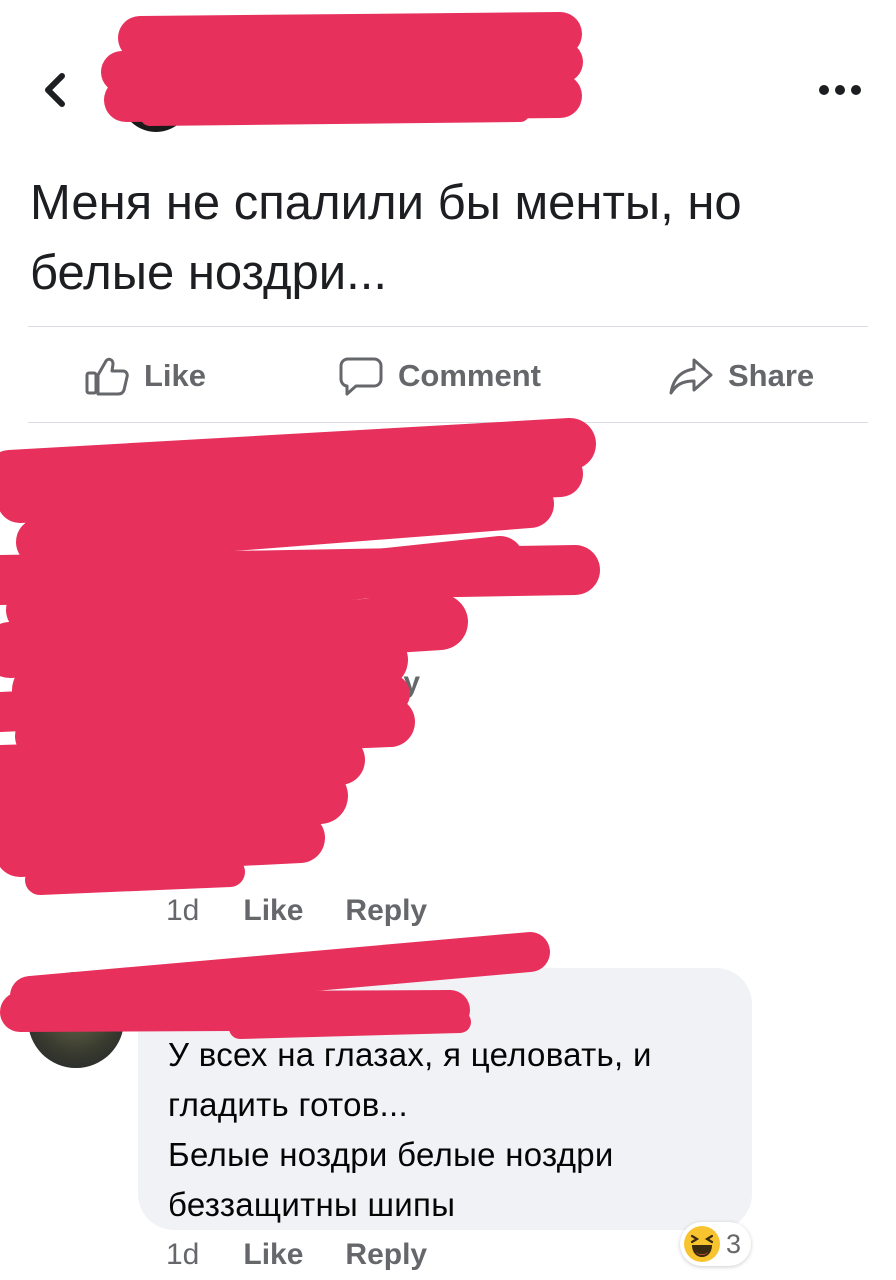 The height and width of the screenshot is (1280, 896). I want to click on comment-text-line: беззащитны шипы, so click(312, 1204).